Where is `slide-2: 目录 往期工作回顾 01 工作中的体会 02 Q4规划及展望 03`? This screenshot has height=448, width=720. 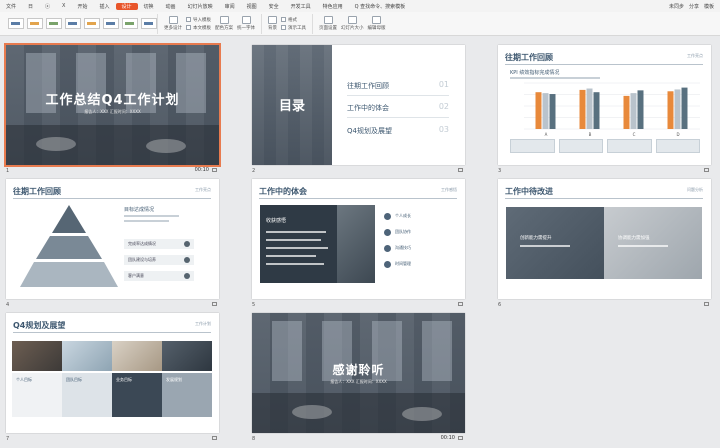 slide-2: 目录 往期工作回顾 01 工作中的体会 02 Q4规划及展望 03 is located at coordinates (358, 105).